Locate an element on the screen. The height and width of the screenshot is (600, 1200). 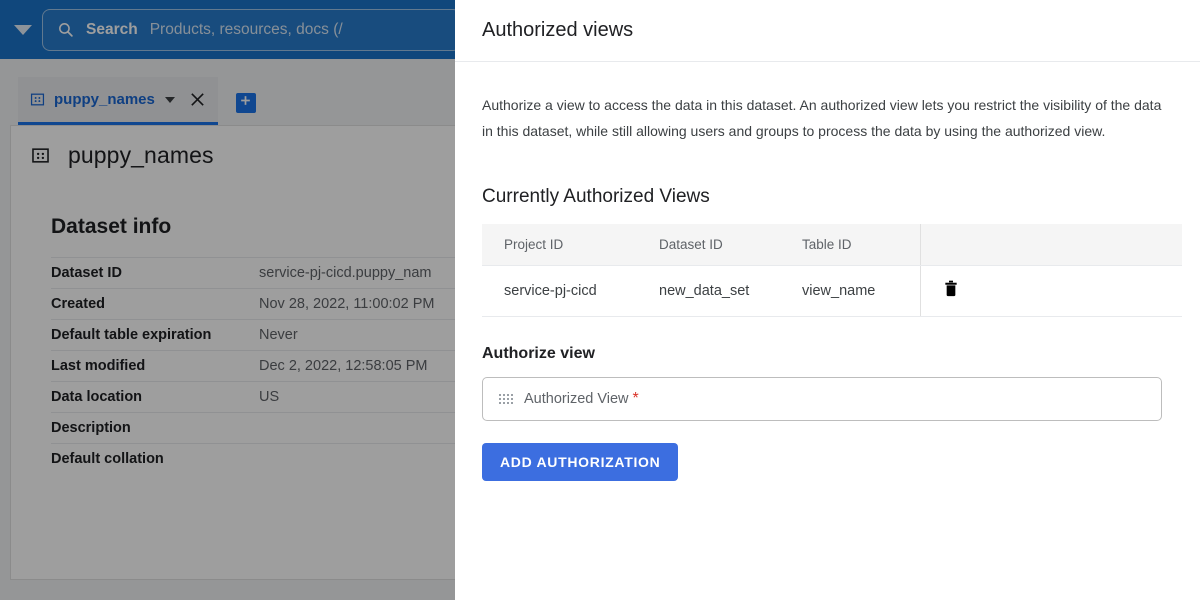
table-row: service-pj-cicd new_data_set view_name is located at coordinates (832, 291).